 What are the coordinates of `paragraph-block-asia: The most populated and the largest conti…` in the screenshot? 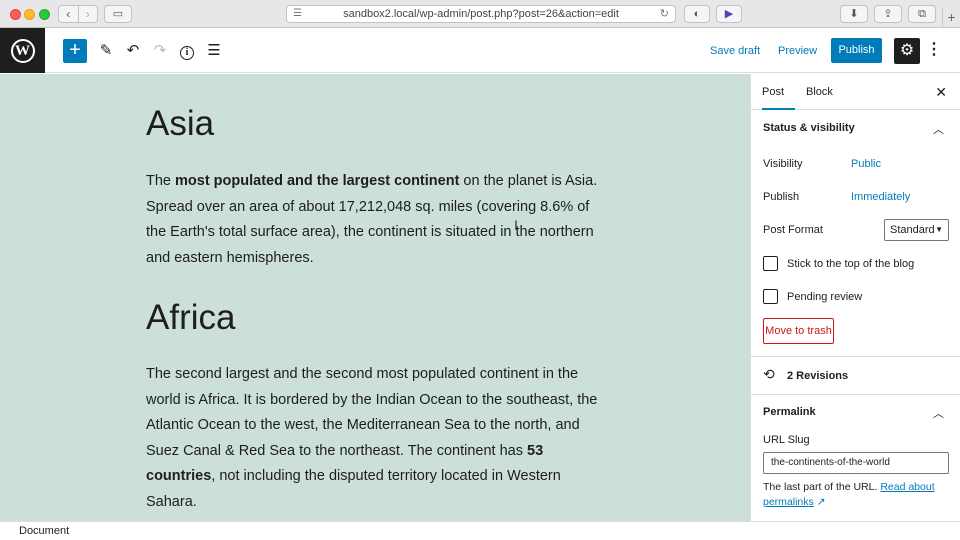 It's located at (376, 220).